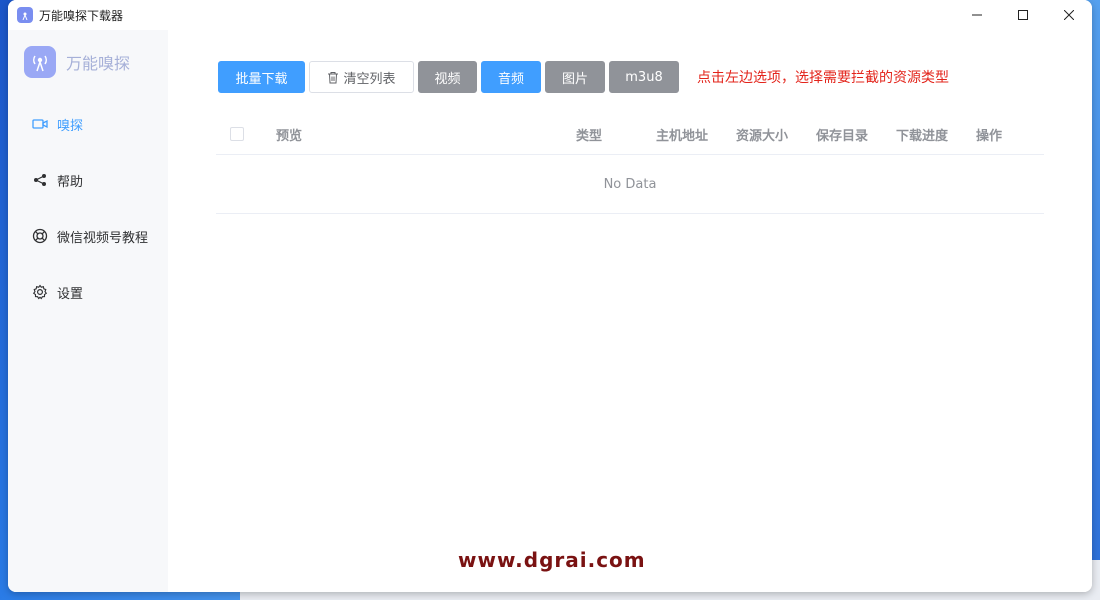 The height and width of the screenshot is (600, 1100). What do you see at coordinates (70, 294) in the screenshot?
I see `sidebar-item-label: 设置` at bounding box center [70, 294].